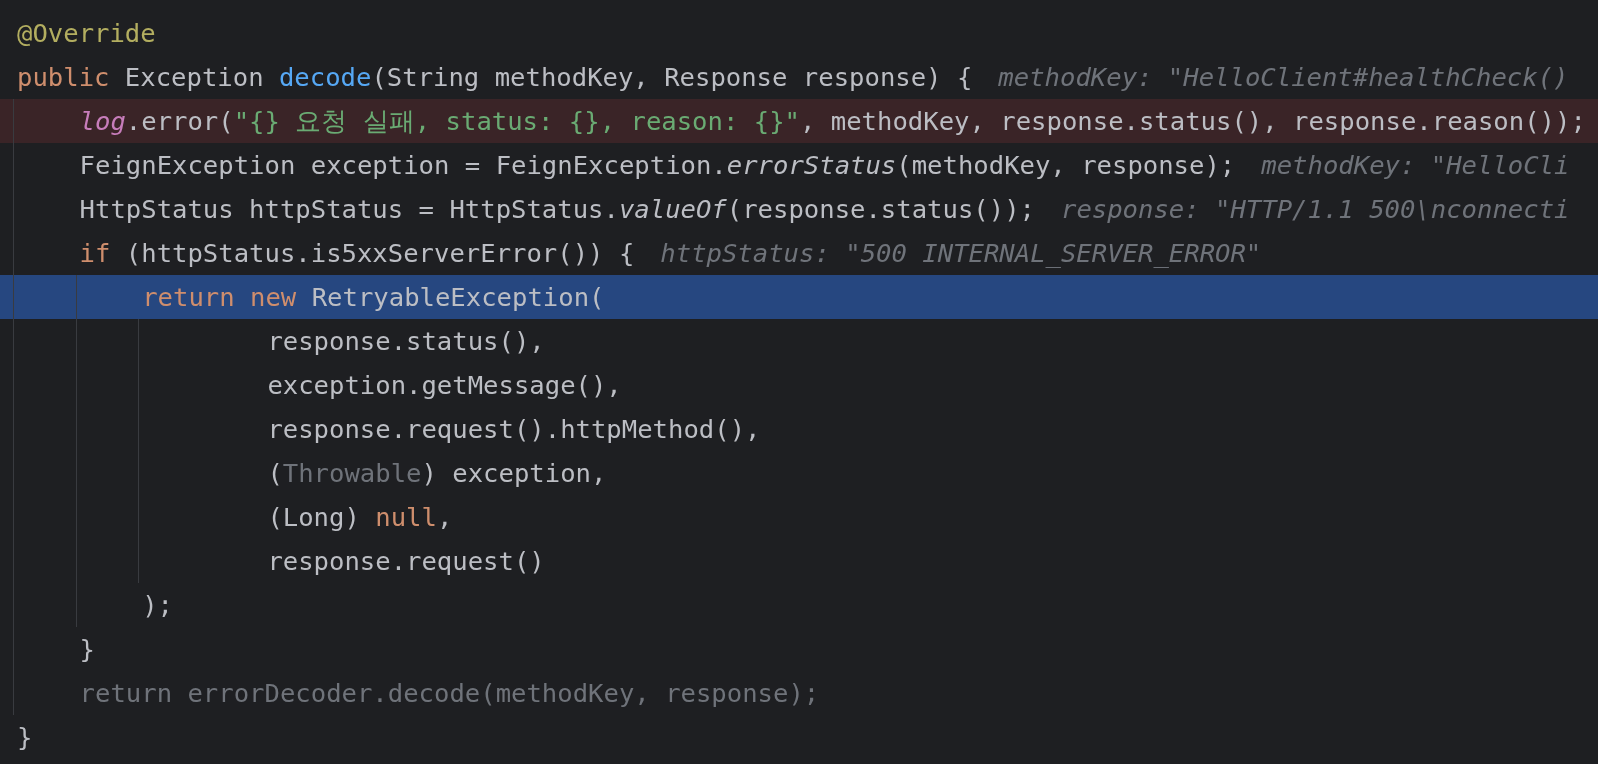 This screenshot has width=1598, height=764. I want to click on code-line: return errorDecoder.decode(methodKey, response);, so click(449, 693).